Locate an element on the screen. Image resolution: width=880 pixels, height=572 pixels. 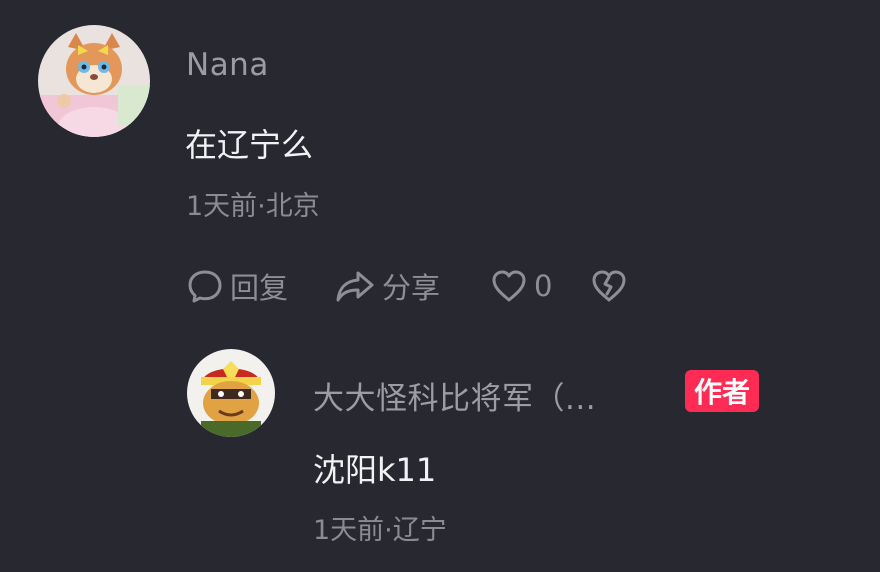
dislike-button is located at coordinates (612, 286).